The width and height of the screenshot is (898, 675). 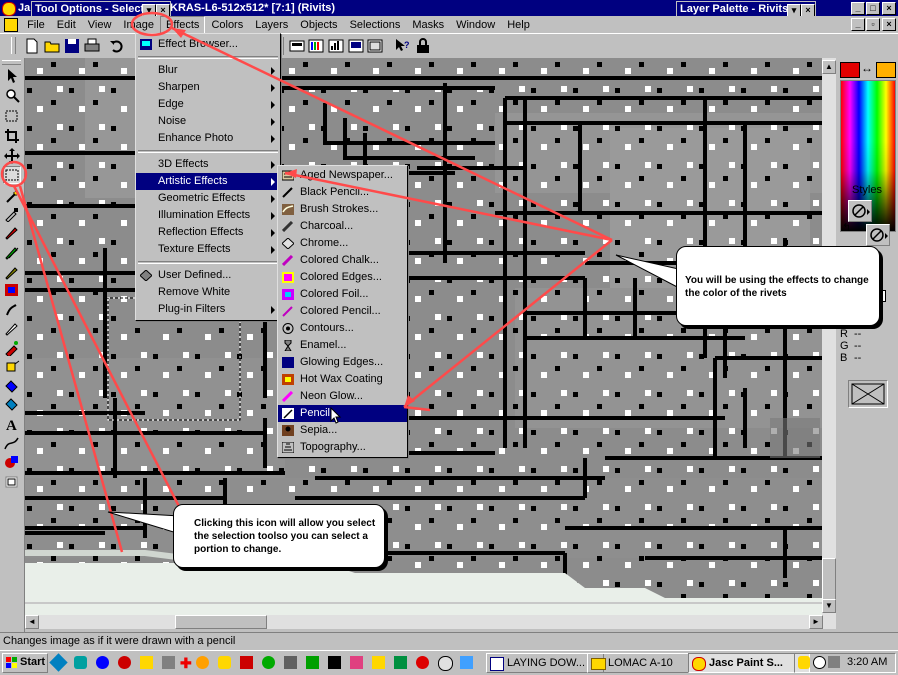 I want to click on toolbar-palette-icon, so click(x=297, y=46).